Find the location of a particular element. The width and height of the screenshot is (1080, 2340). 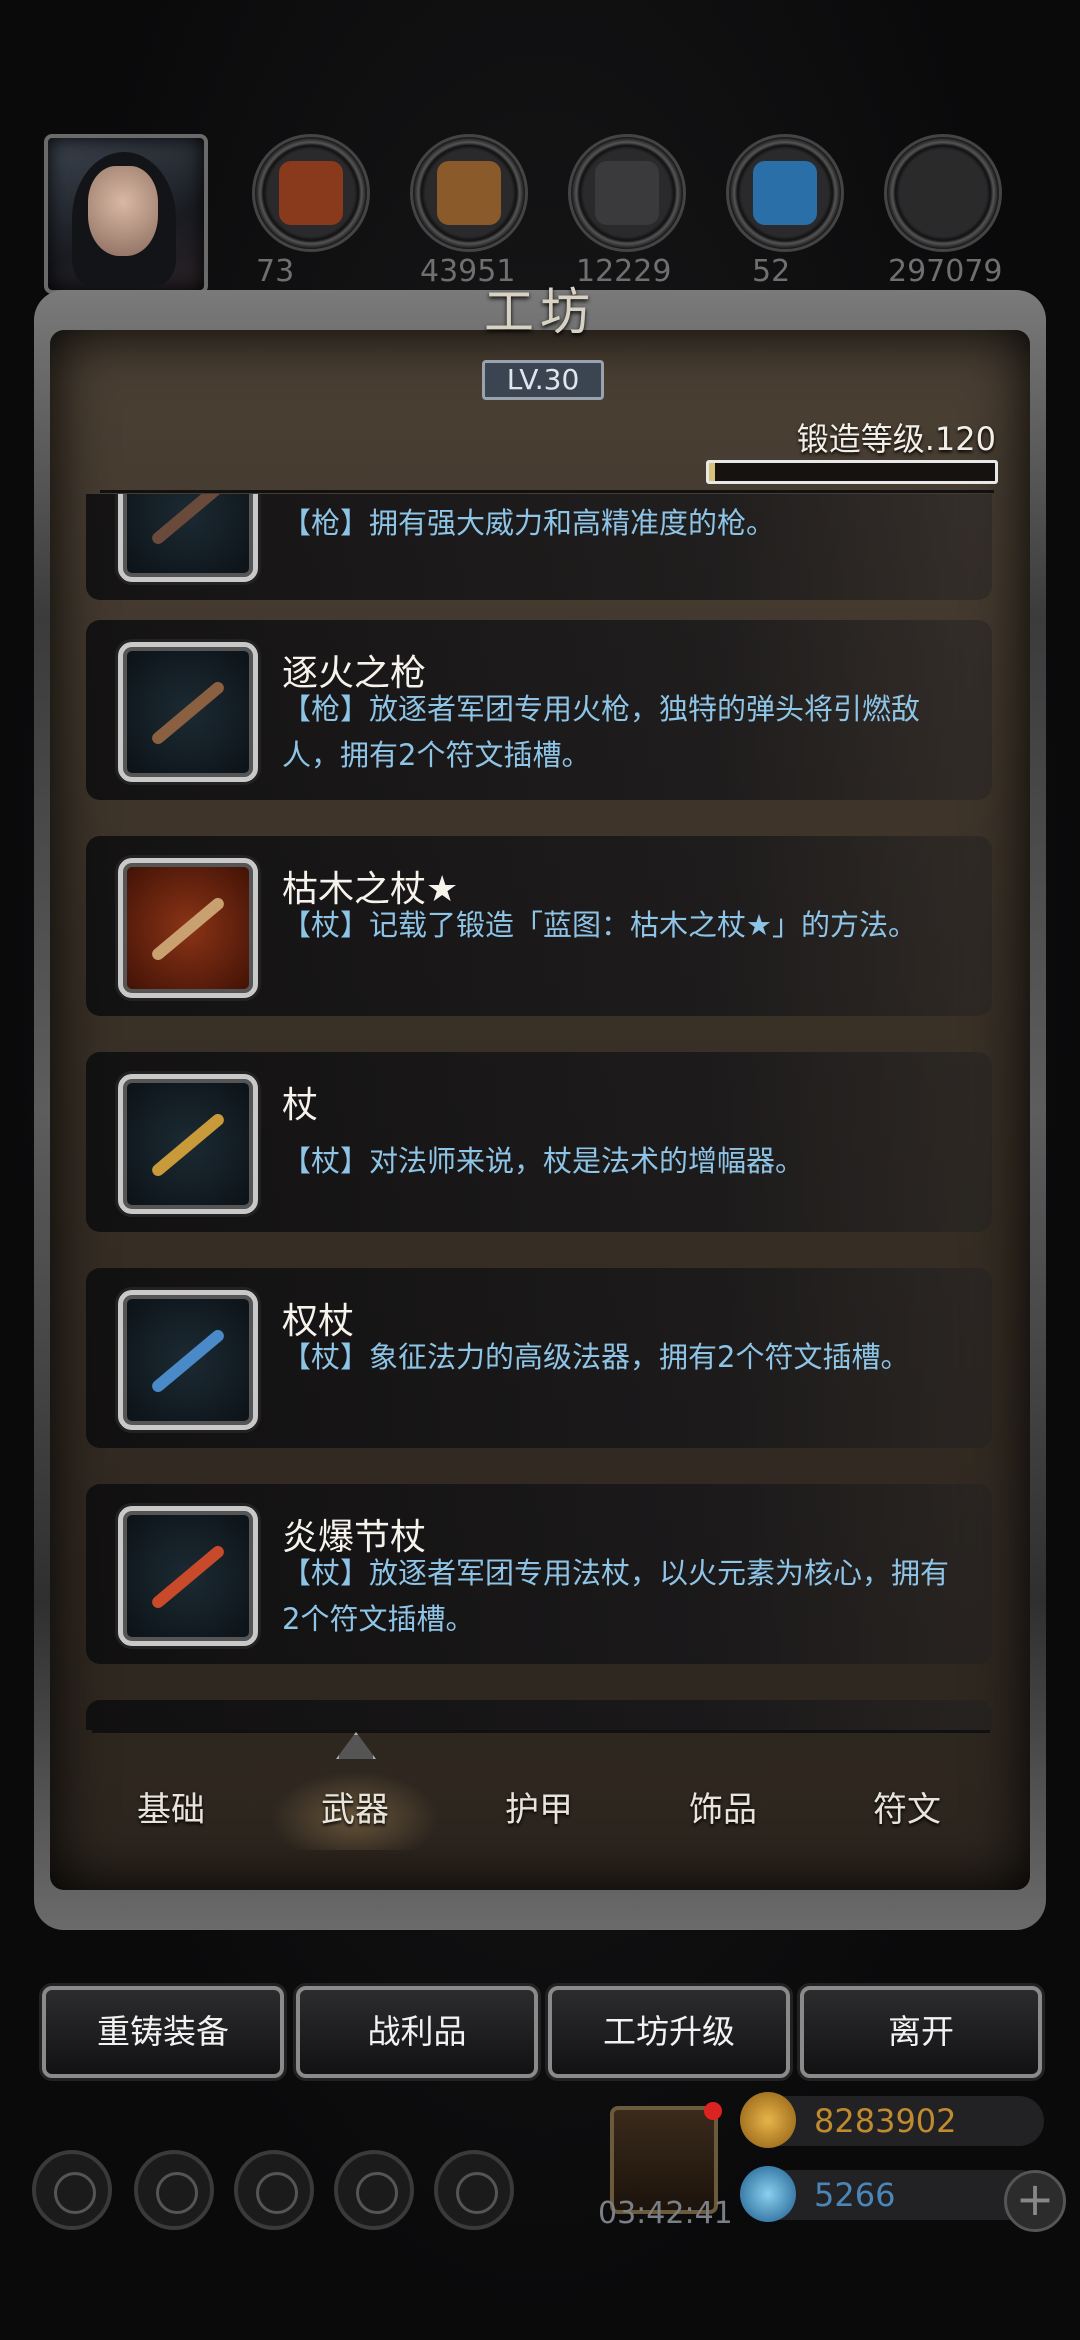

list-top-divider is located at coordinates (547, 491).